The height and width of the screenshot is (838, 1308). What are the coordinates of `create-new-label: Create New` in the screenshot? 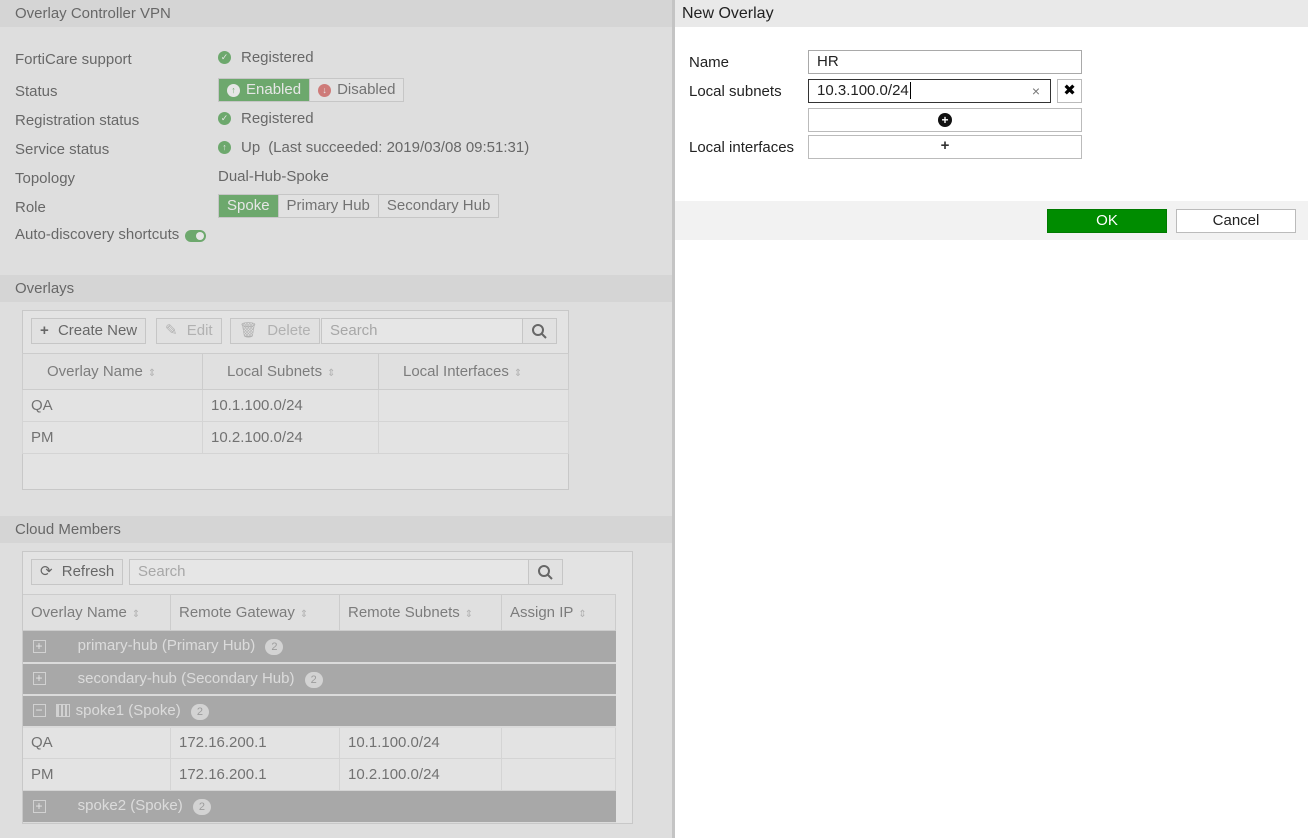 It's located at (97, 330).